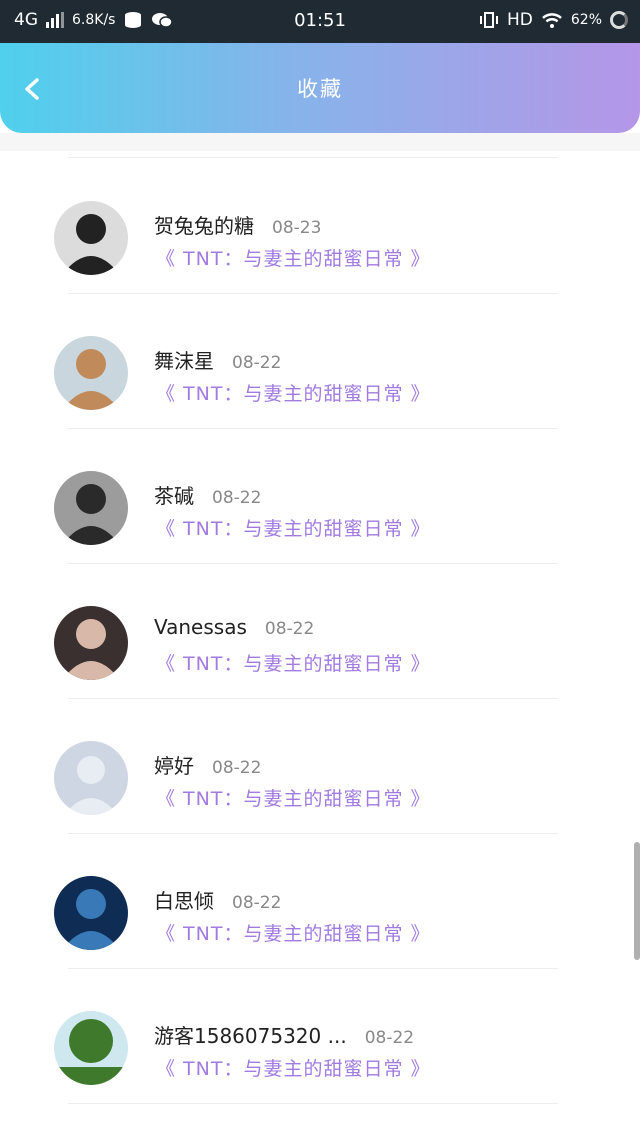 This screenshot has width=640, height=1138. What do you see at coordinates (637, 901) in the screenshot?
I see `scrollbar` at bounding box center [637, 901].